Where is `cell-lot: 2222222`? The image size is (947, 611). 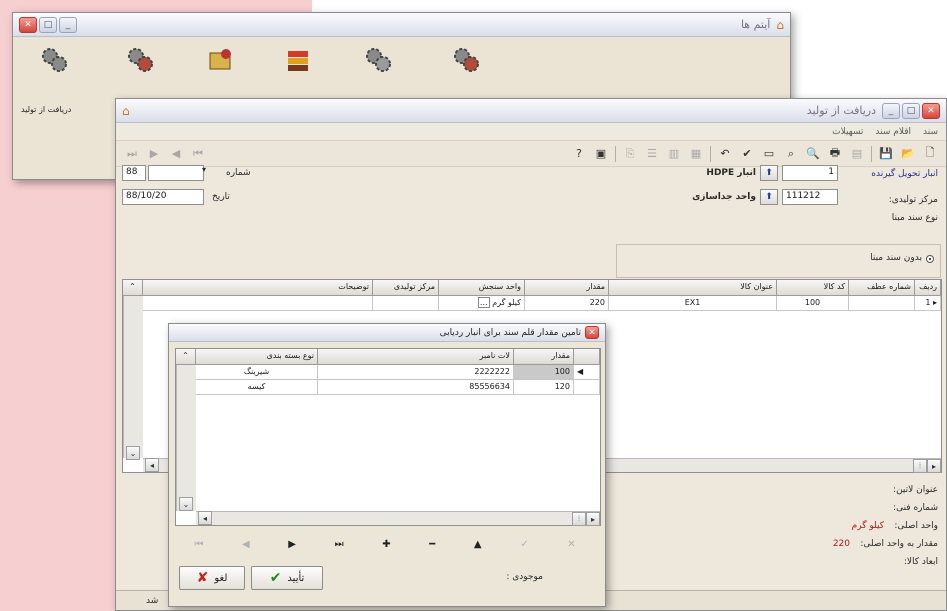
cell-lot: 2222222 is located at coordinates (416, 372).